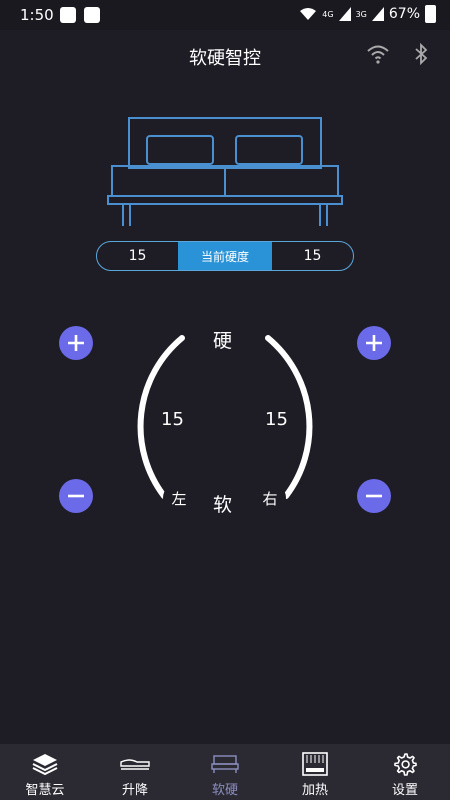  Describe the element at coordinates (404, 790) in the screenshot. I see `tab-label: 设置` at that location.